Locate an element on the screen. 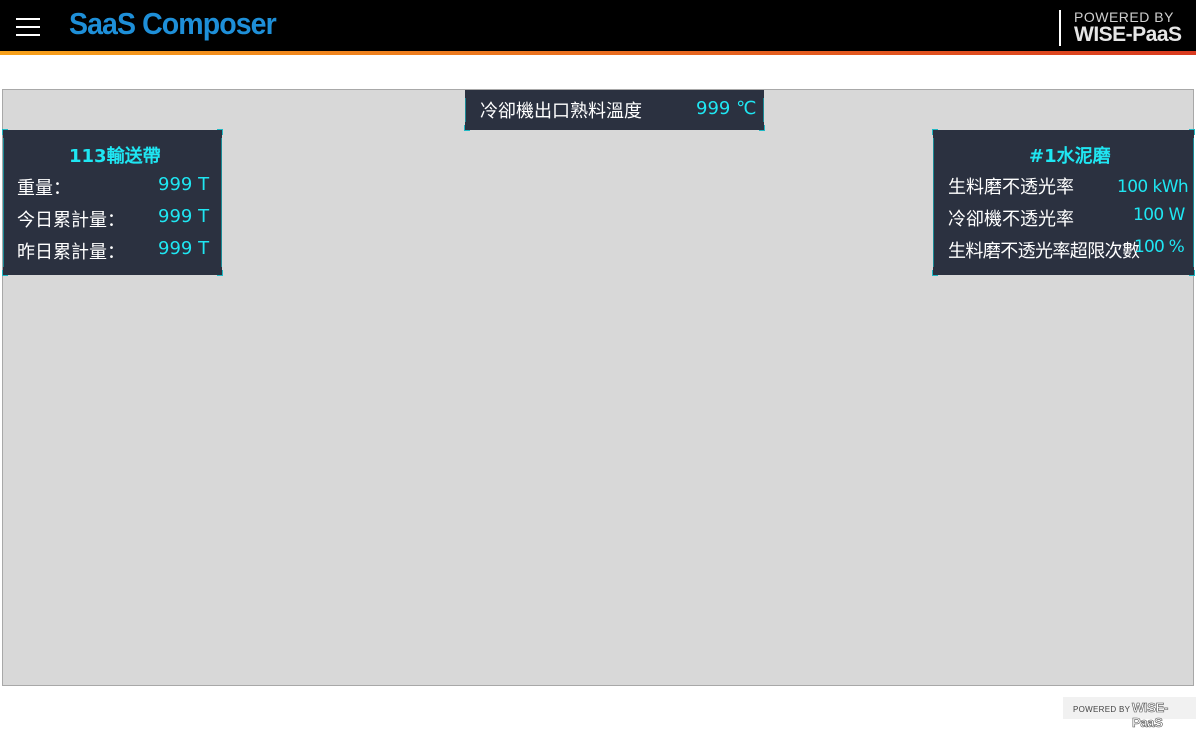 This screenshot has height=730, width=1196. raw-mill-opacity-value: 100 kWh is located at coordinates (1153, 187).